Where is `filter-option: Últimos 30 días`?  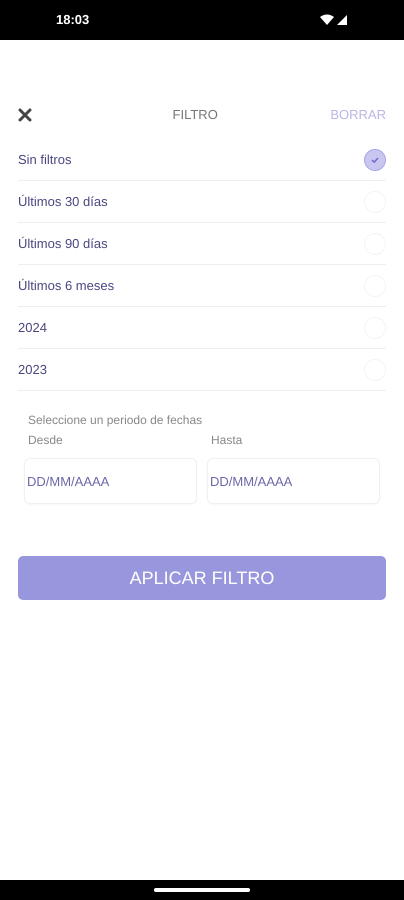
filter-option: Últimos 30 días is located at coordinates (202, 202).